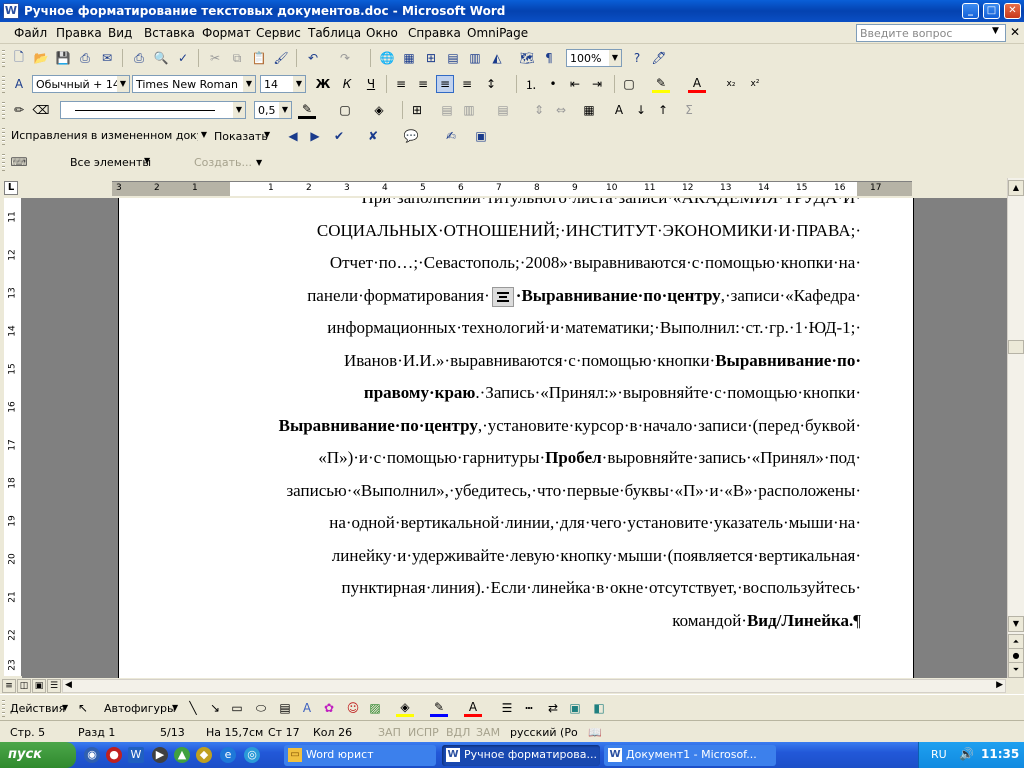 The image size is (1024, 768). What do you see at coordinates (237, 708) in the screenshot?
I see `rectangle-icon: ▭` at bounding box center [237, 708].